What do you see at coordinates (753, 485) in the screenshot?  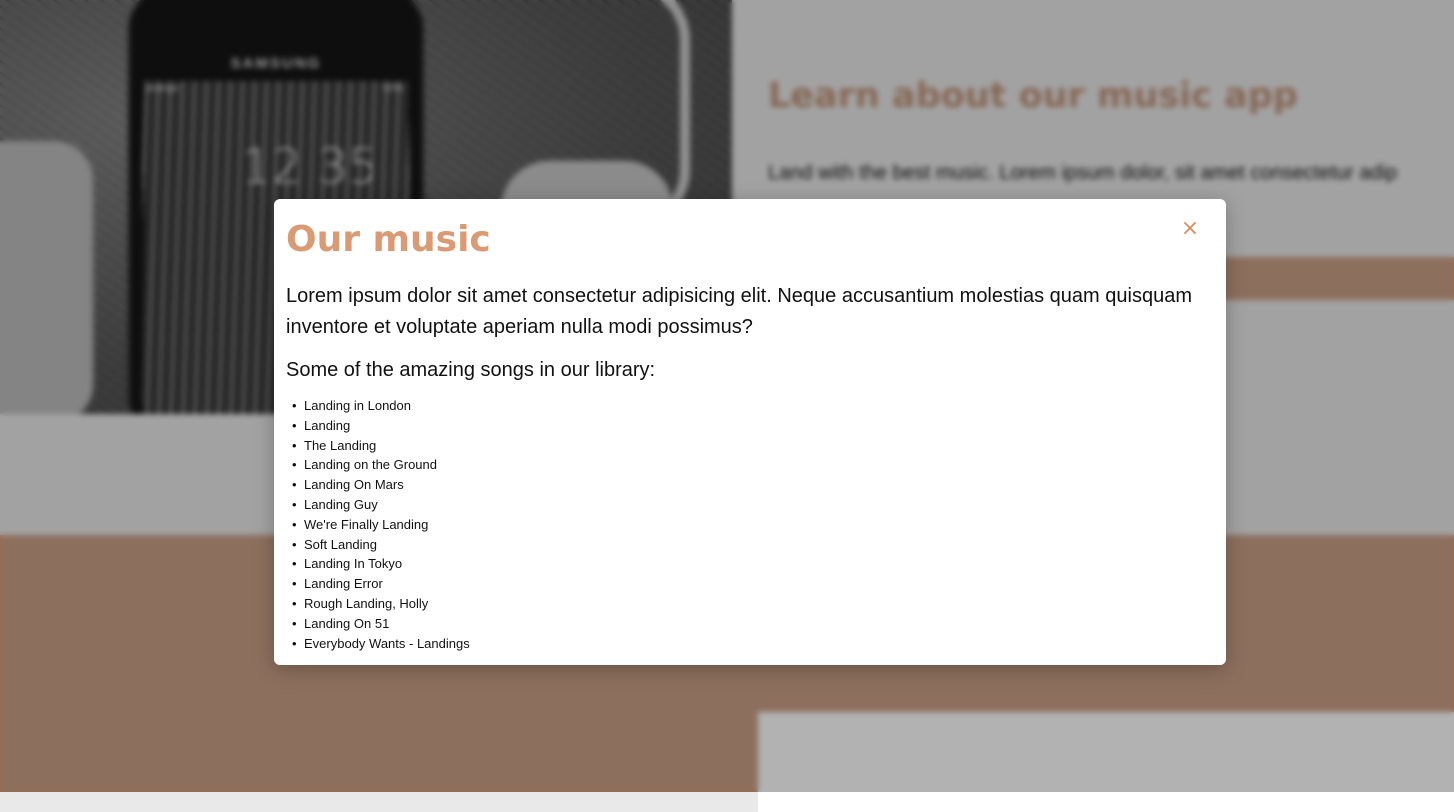 I see `list-item: Landing On Mars` at bounding box center [753, 485].